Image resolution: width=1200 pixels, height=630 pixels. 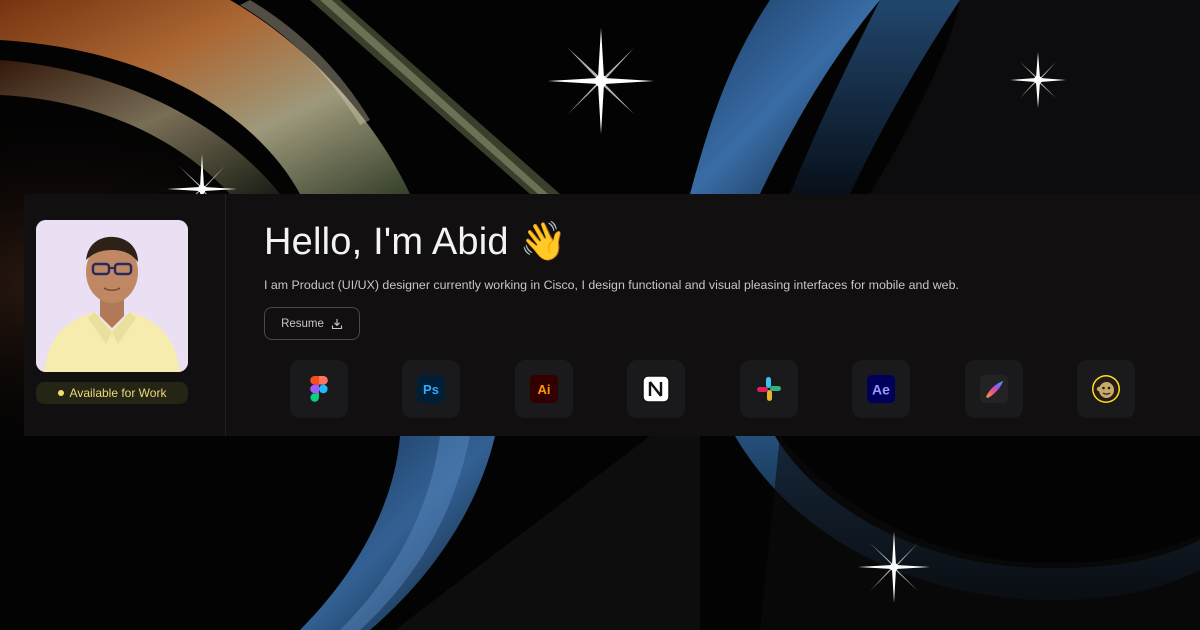 I want to click on page-title: Hello, I'm Abid 👋, so click(x=415, y=242).